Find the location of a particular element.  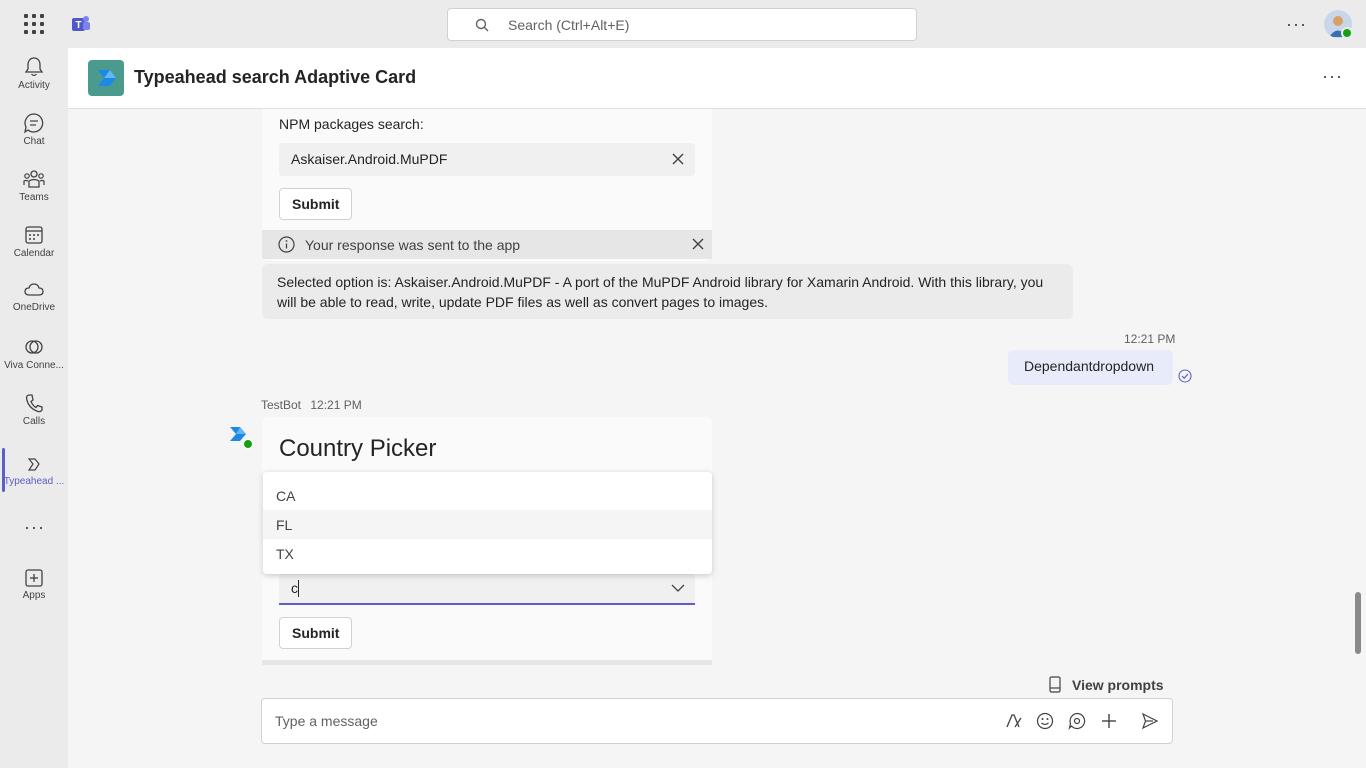

prompts-book-icon is located at coordinates (1055, 684).